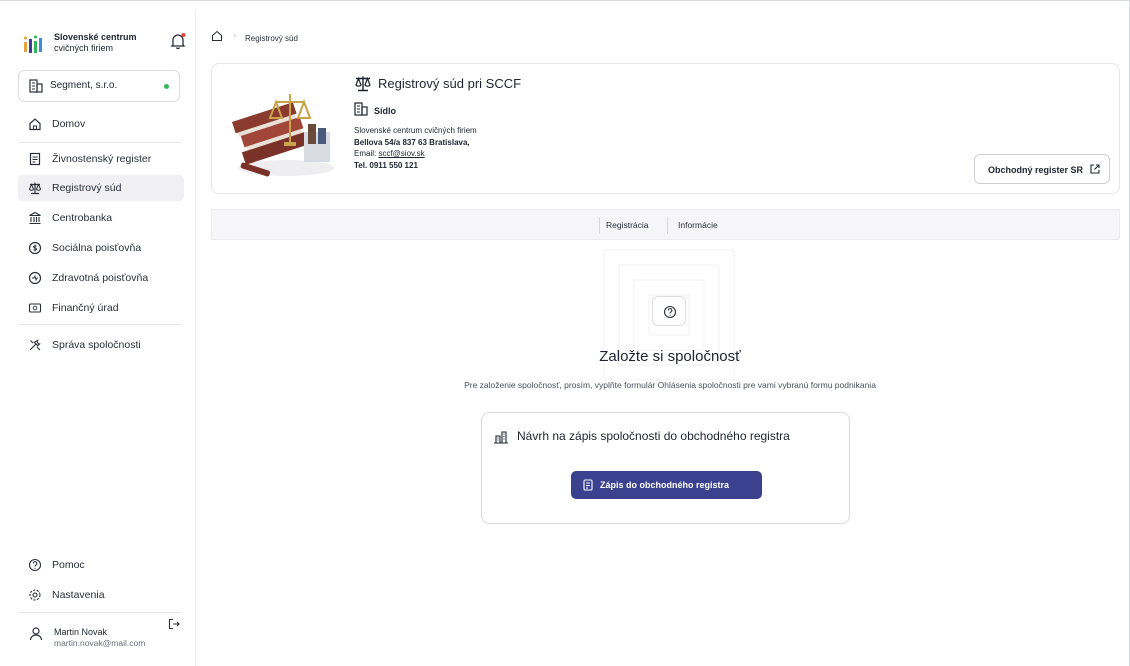  What do you see at coordinates (283, 135) in the screenshot?
I see `court-illustration-icon` at bounding box center [283, 135].